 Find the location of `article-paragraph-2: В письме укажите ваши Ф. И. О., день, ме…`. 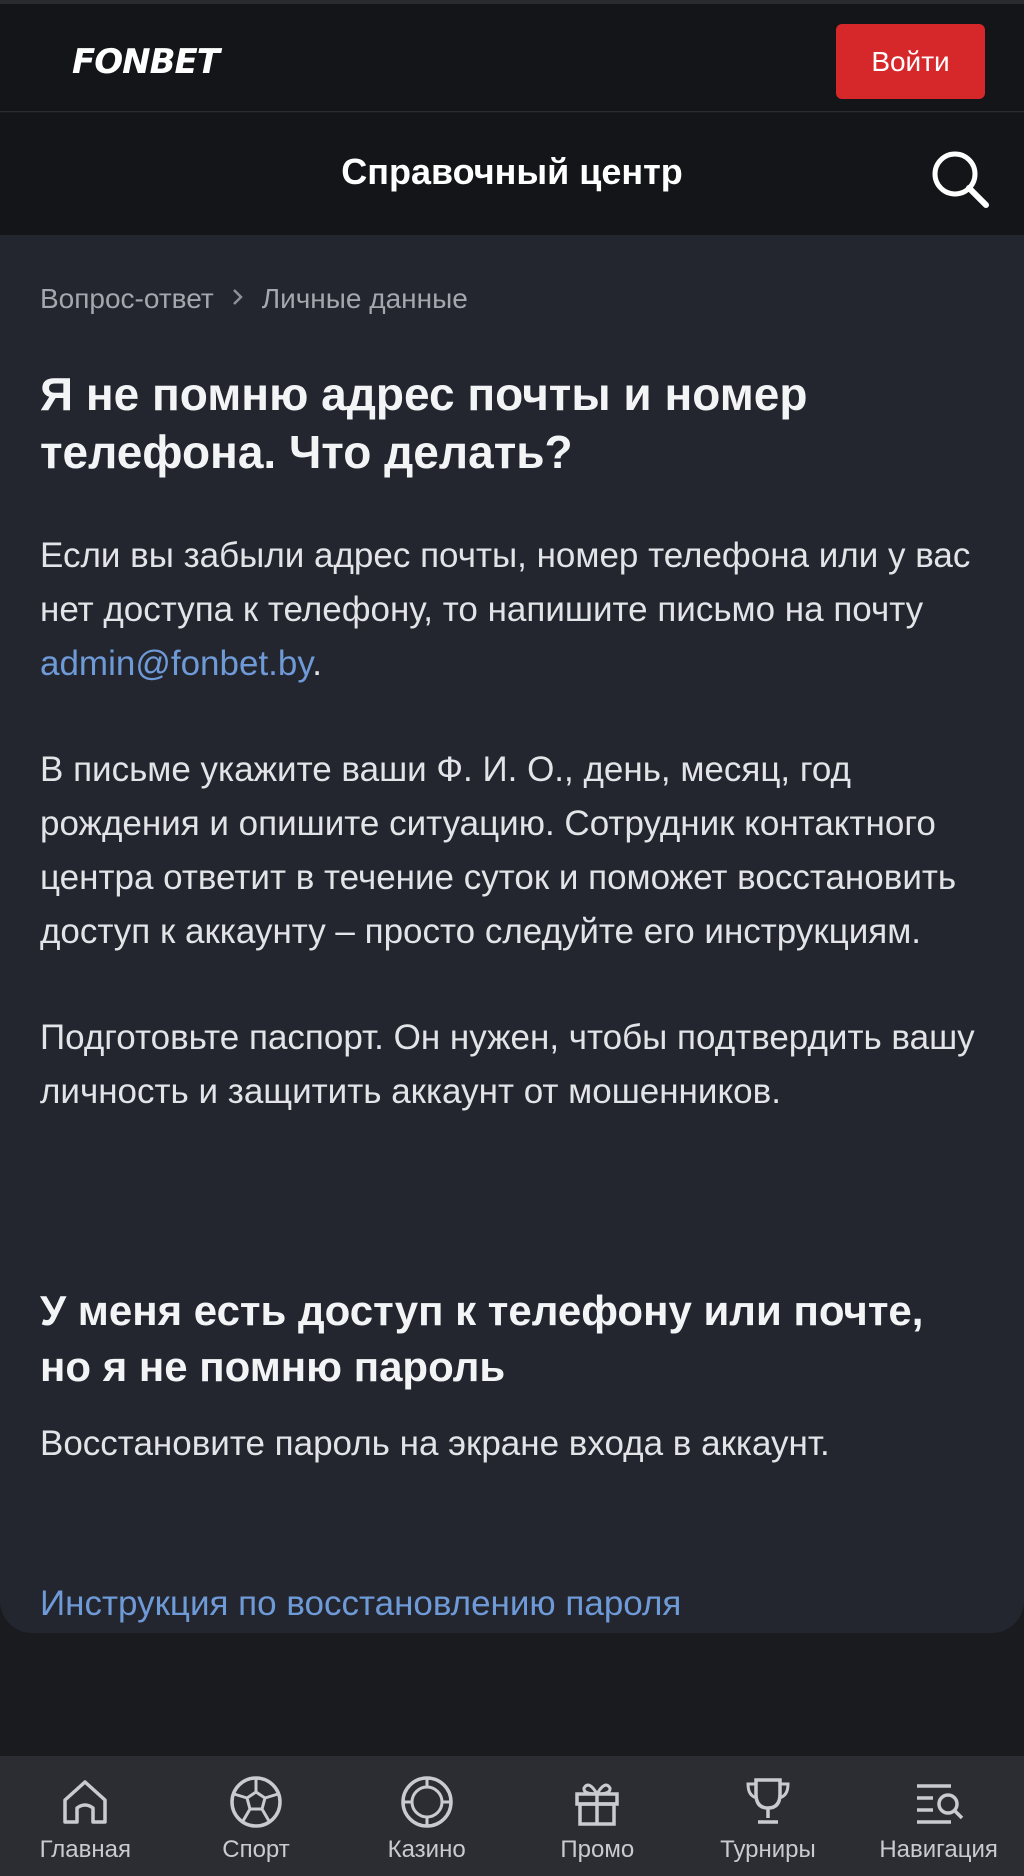

article-paragraph-2: В письме укажите ваши Ф. И. О., день, ме… is located at coordinates (498, 850).